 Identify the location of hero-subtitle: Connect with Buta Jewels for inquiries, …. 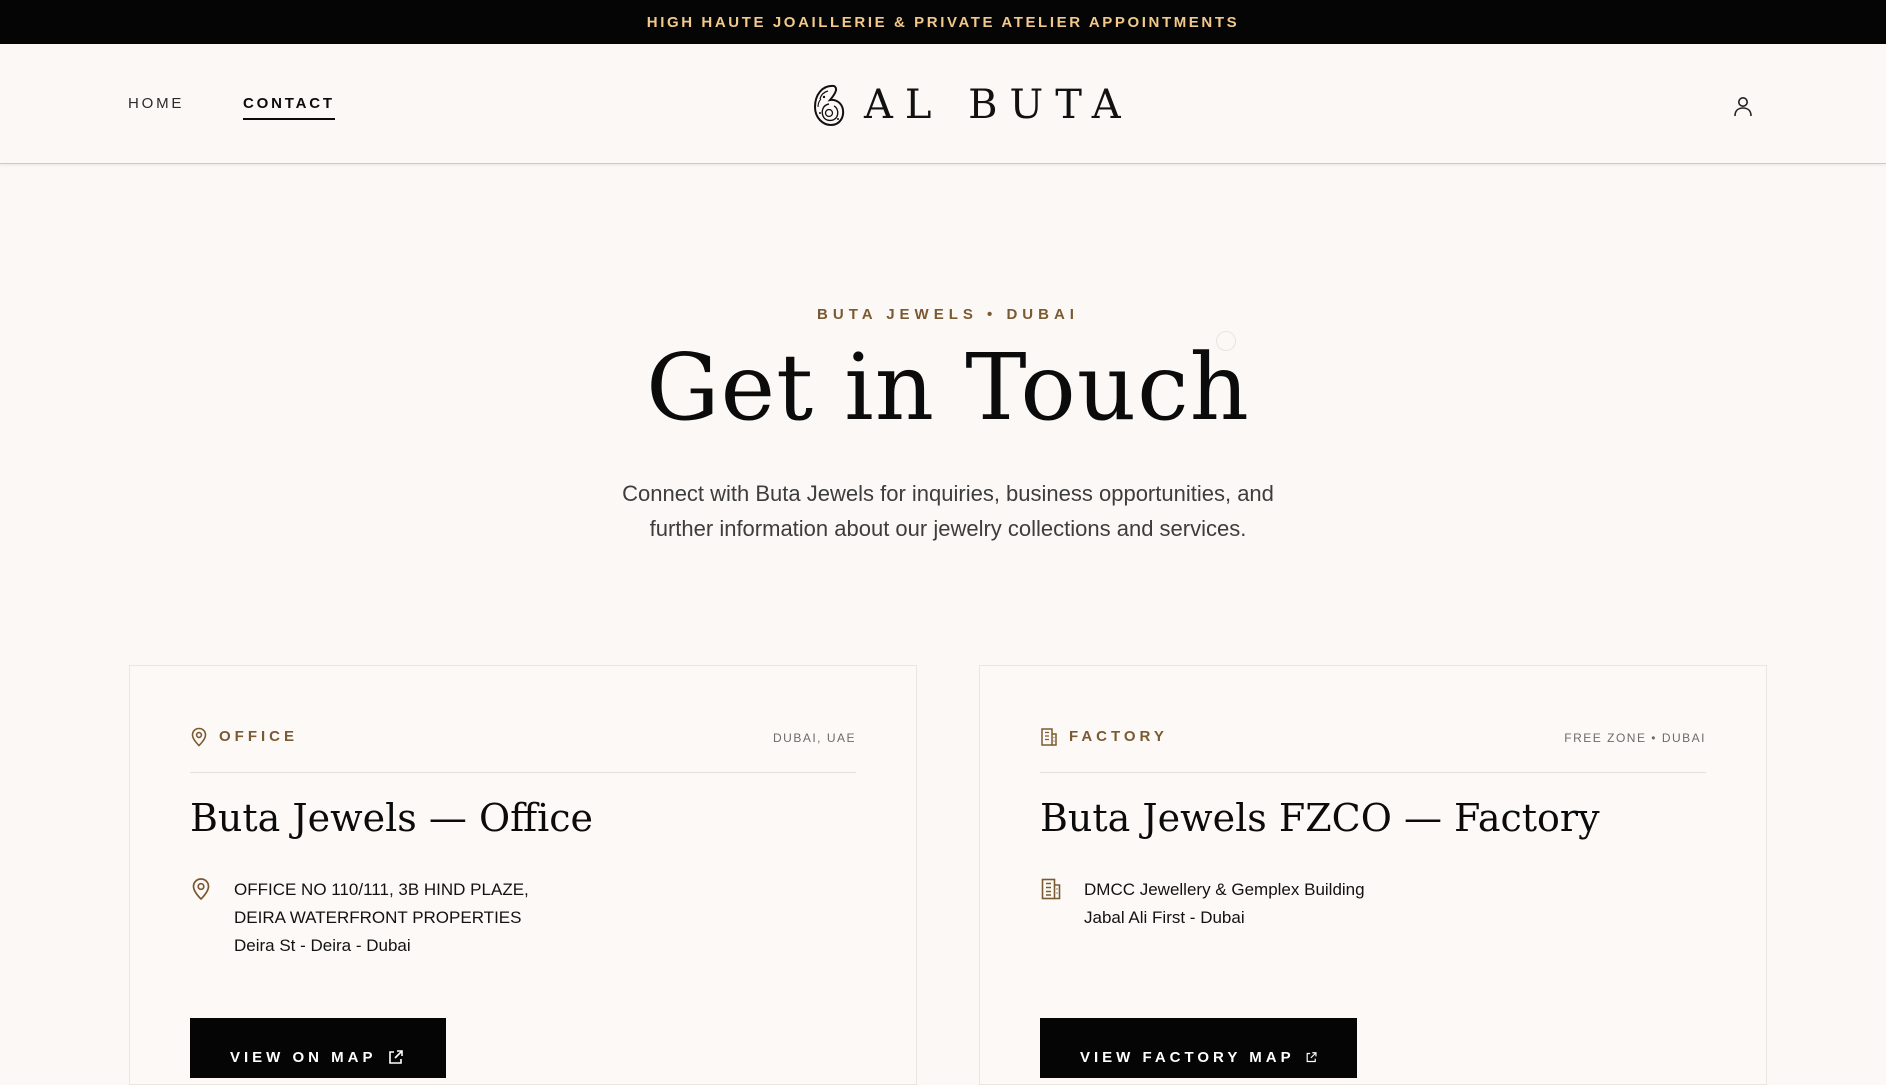
(948, 511).